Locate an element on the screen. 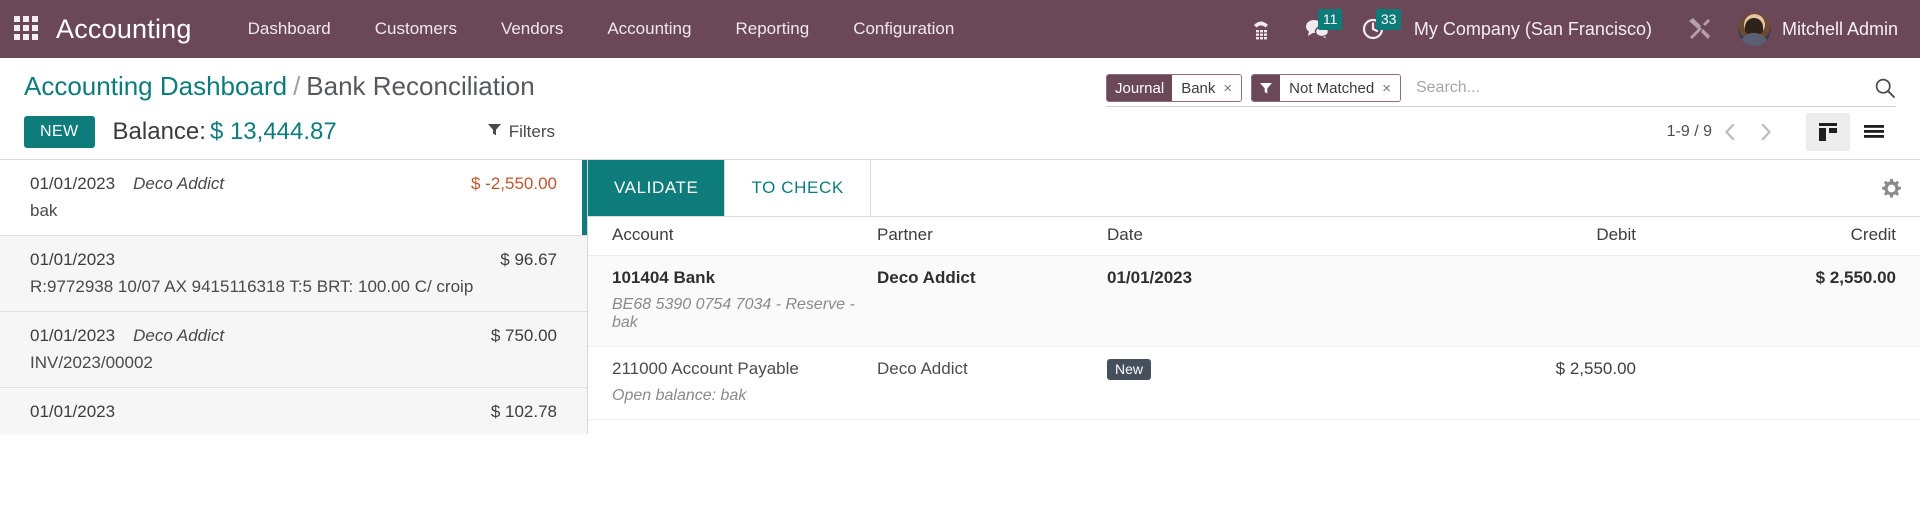  balance-display: Balance: $ 13,444.87 is located at coordinates (225, 132).